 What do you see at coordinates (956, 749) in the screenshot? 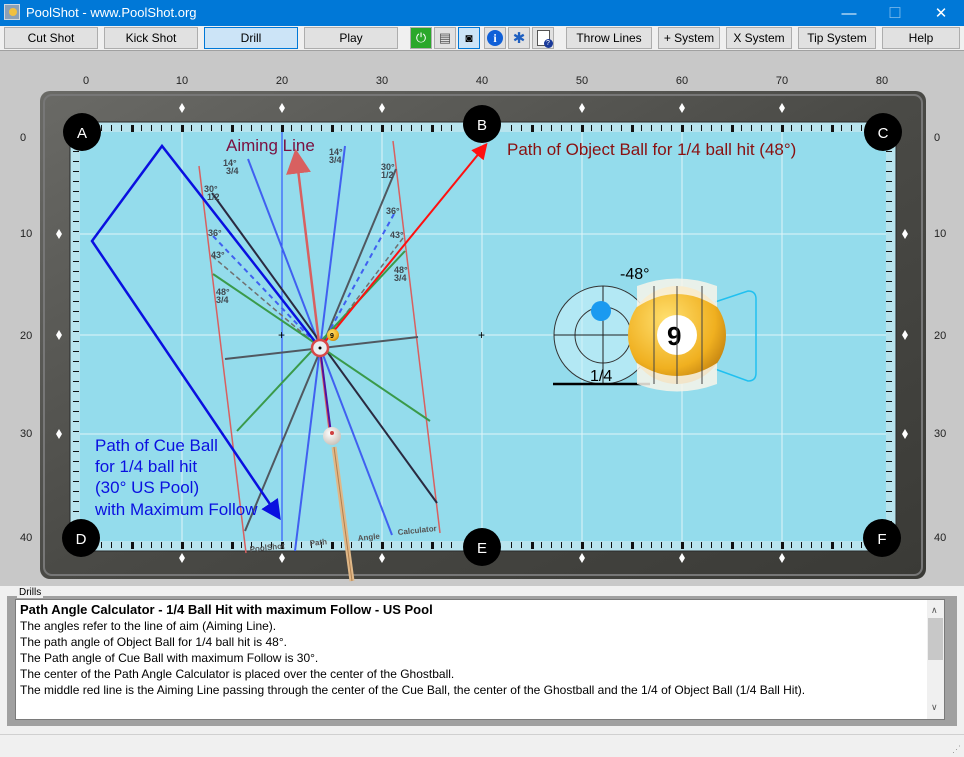
I see `resize-grip-icon: ⋰` at bounding box center [956, 749].